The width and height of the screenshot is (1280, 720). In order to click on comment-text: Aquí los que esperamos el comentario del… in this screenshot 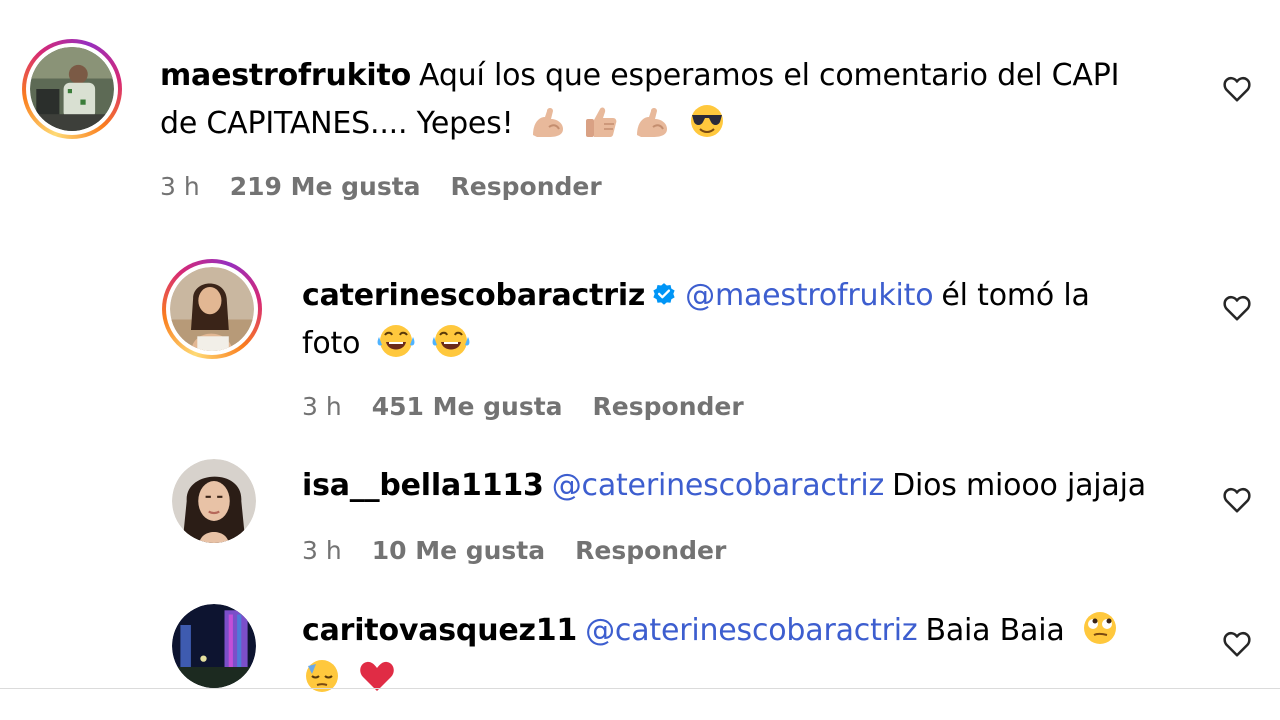, I will do `click(769, 75)`.